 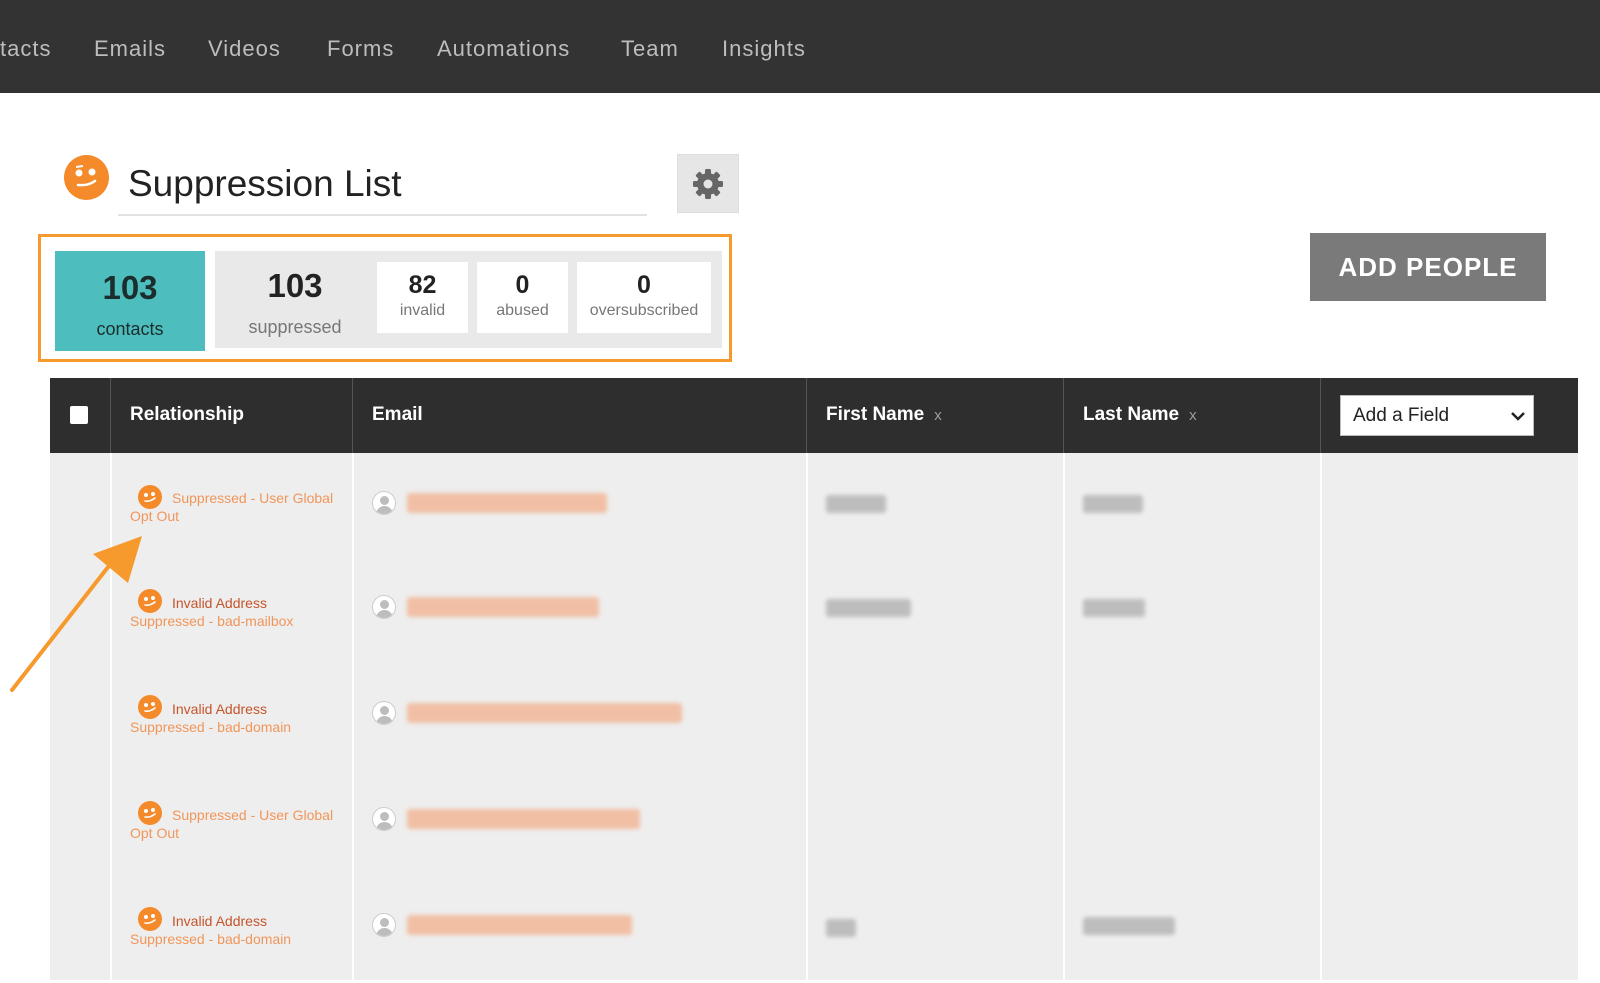 What do you see at coordinates (644, 285) in the screenshot?
I see `stat-oversubscribed-value: 0` at bounding box center [644, 285].